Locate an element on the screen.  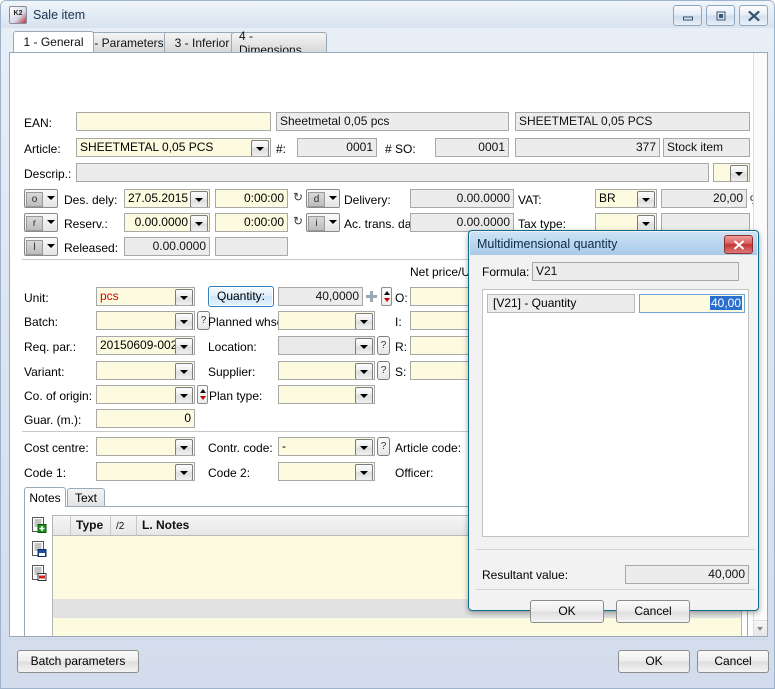
new-note-icon is located at coordinates (39, 525).